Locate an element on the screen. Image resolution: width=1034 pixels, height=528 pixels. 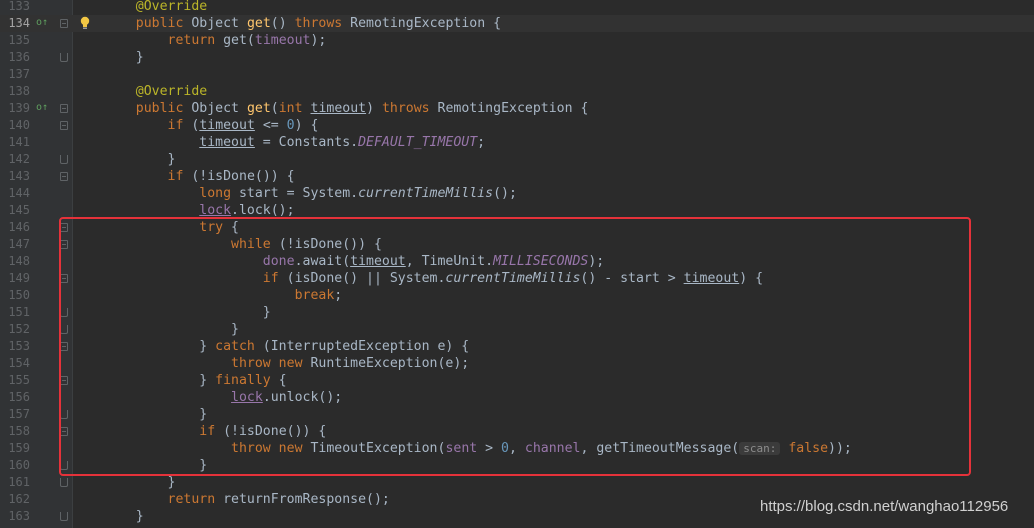
code-token: get( is located at coordinates (235, 40).